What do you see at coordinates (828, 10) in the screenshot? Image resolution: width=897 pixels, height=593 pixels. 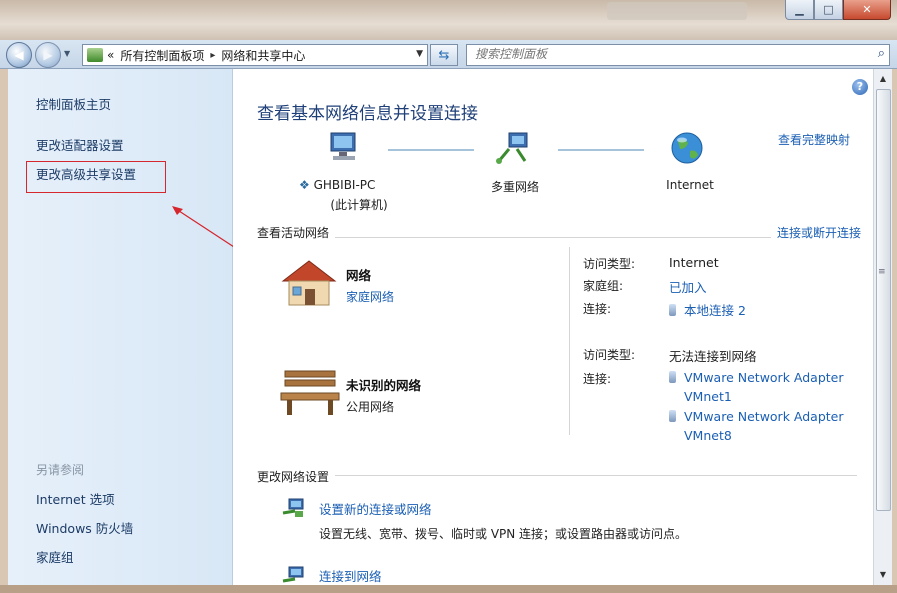 I see `maximize-button: □` at bounding box center [828, 10].